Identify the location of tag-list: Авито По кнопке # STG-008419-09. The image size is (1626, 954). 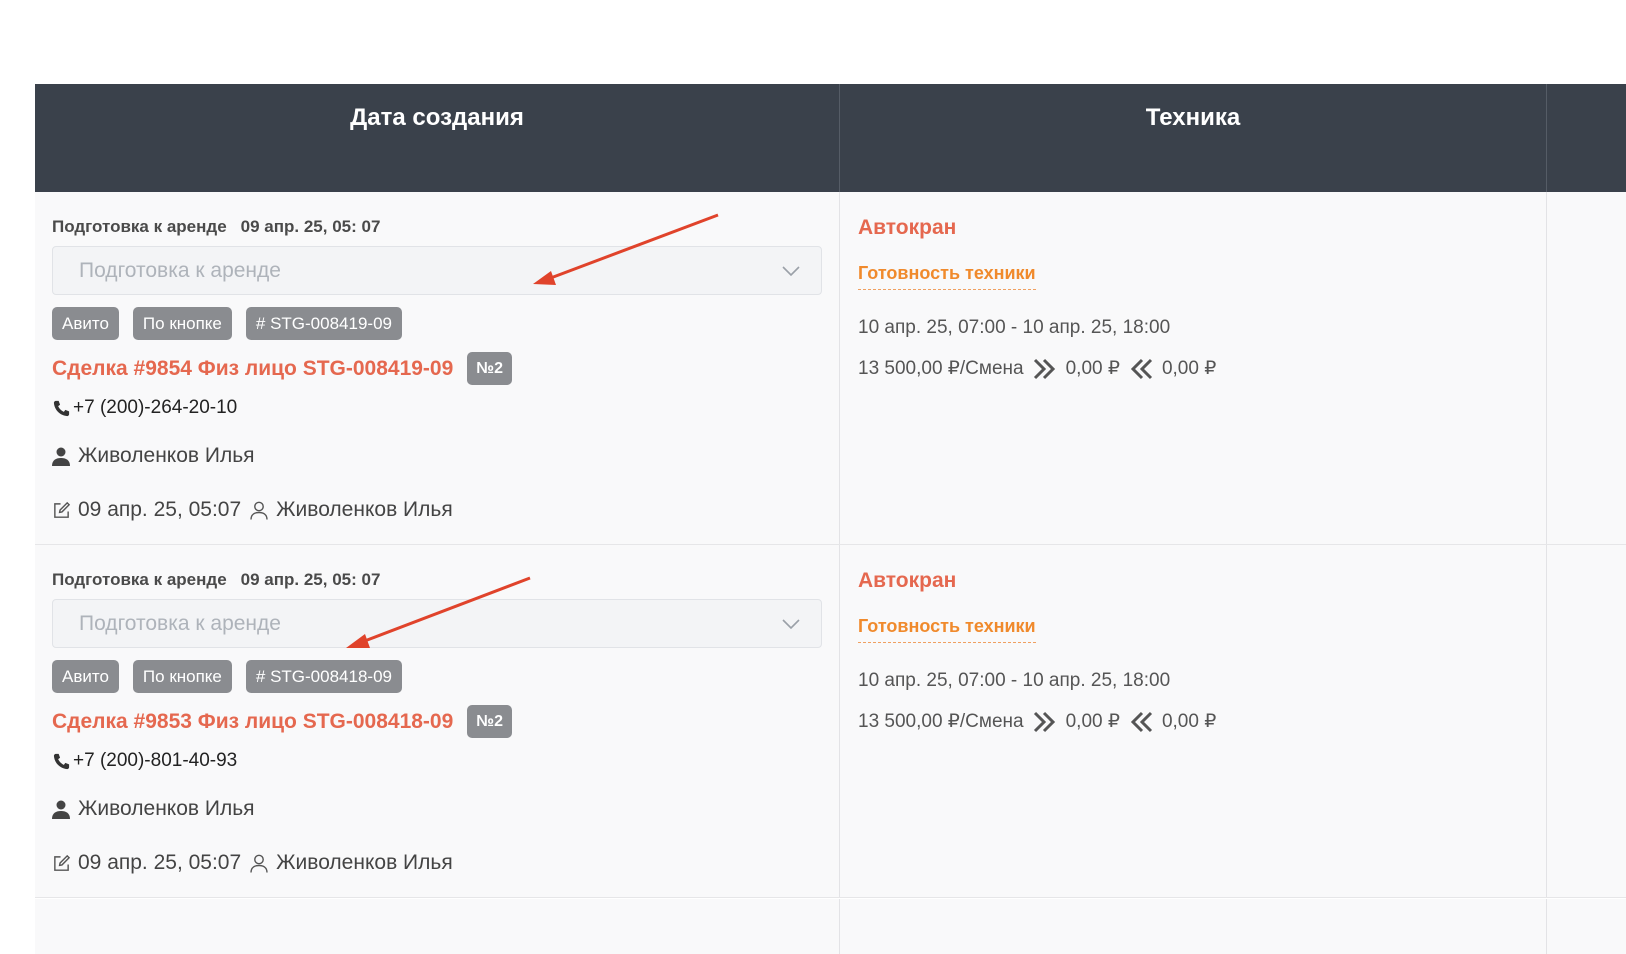
(227, 323).